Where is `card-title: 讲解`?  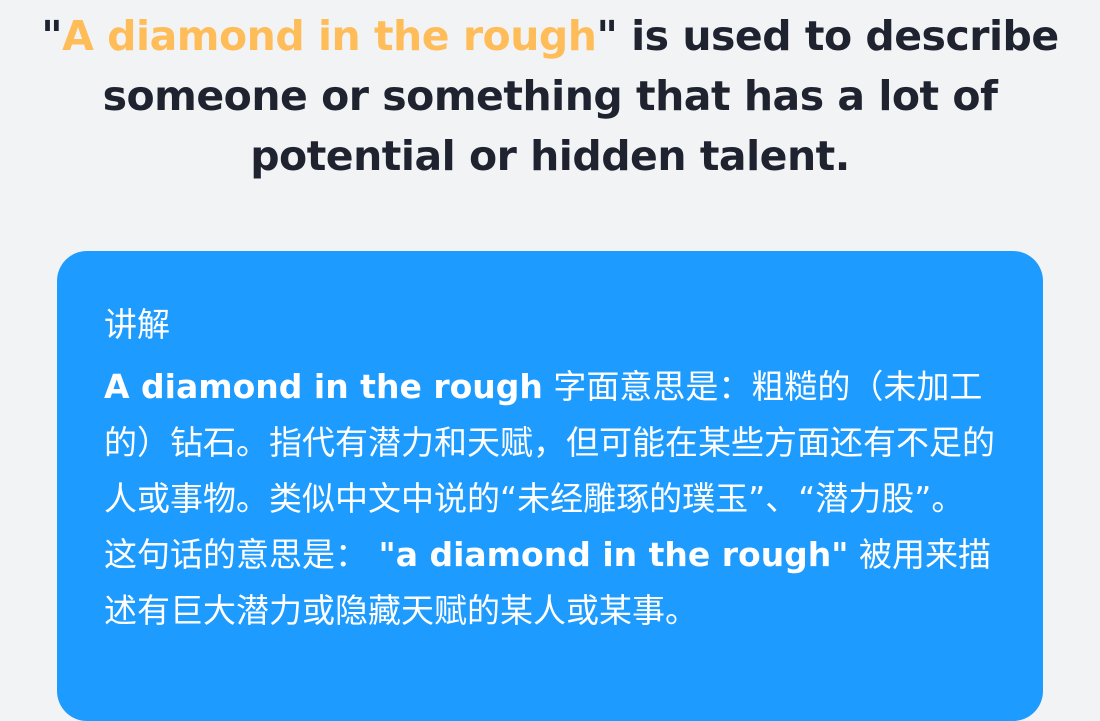
card-title: 讲解 is located at coordinates (137, 324).